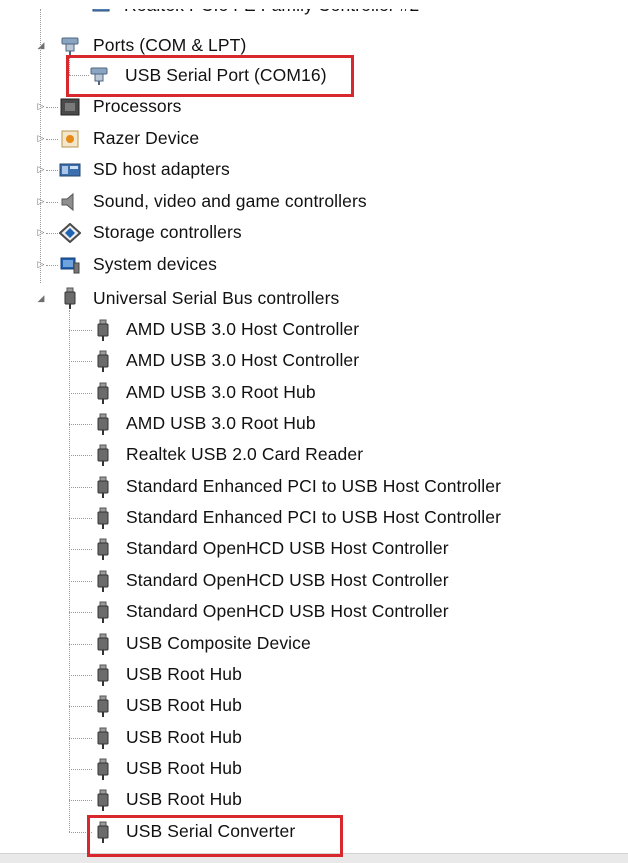 Image resolution: width=628 pixels, height=863 pixels. What do you see at coordinates (230, 200) in the screenshot?
I see `category-label: Sound, video and game controllers` at bounding box center [230, 200].